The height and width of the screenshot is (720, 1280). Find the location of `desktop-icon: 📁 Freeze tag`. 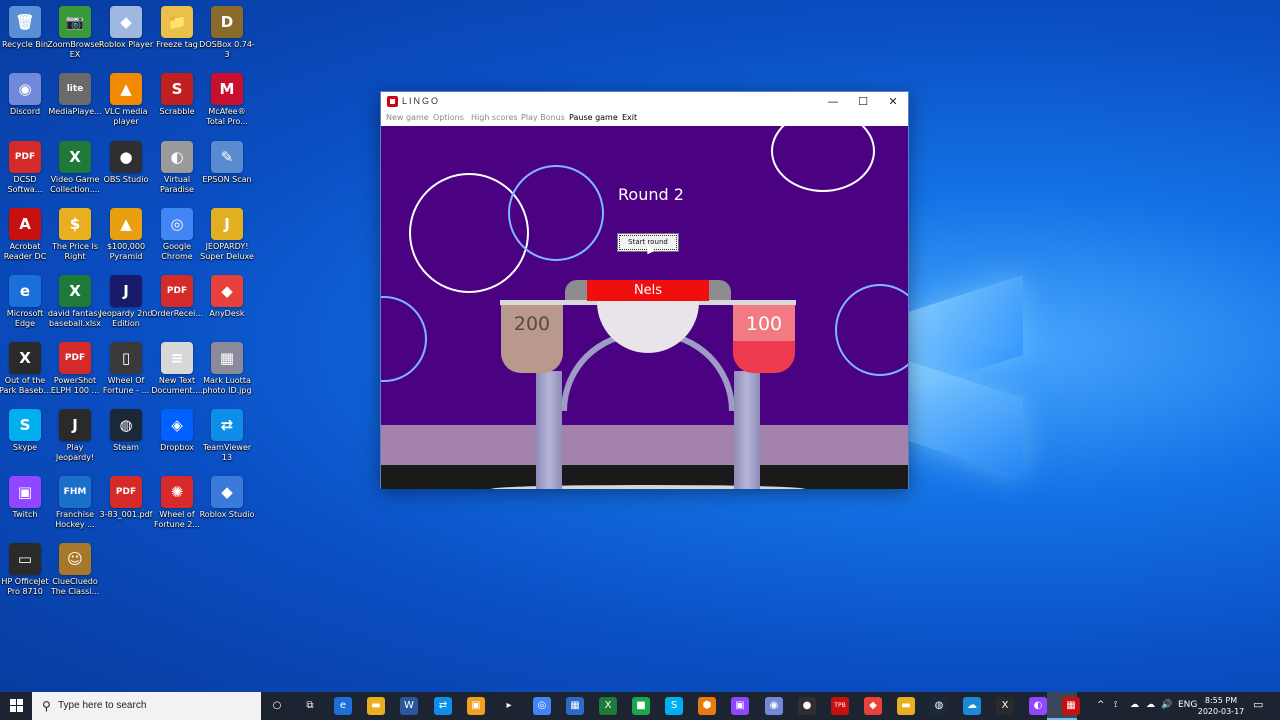

desktop-icon: 📁 Freeze tag is located at coordinates (177, 37).